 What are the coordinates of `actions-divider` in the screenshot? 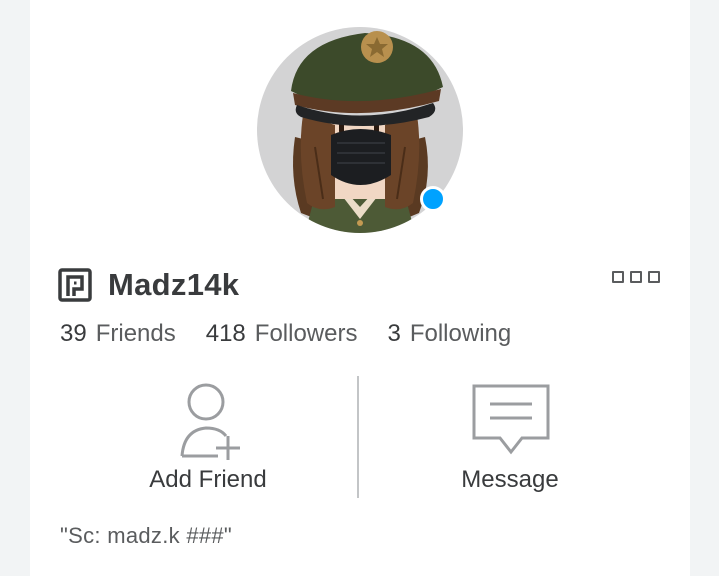 It's located at (358, 437).